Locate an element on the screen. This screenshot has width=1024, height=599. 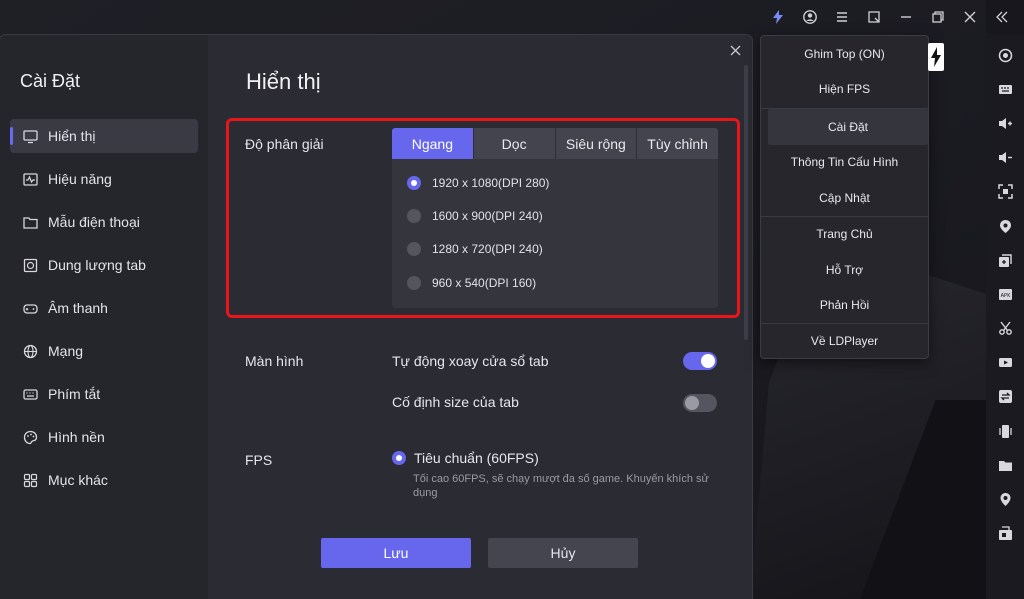
tab-custom: Tùy chỉnh is located at coordinates (677, 143).